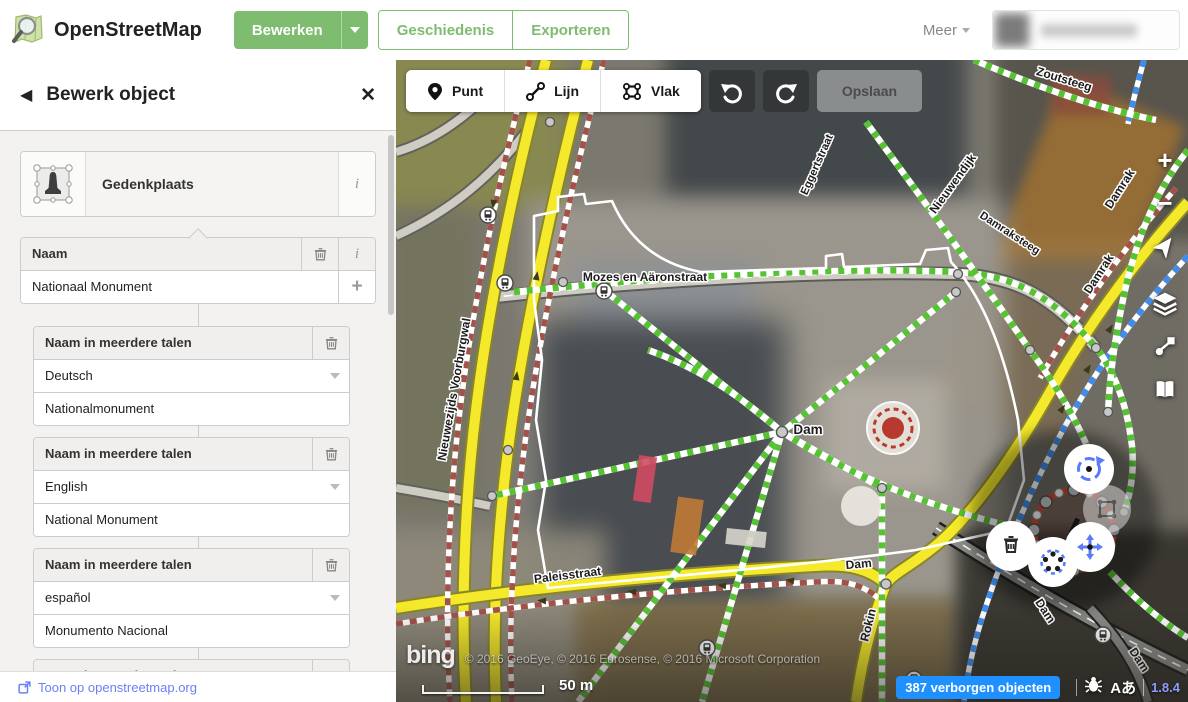 The height and width of the screenshot is (702, 1188). What do you see at coordinates (445, 30) in the screenshot?
I see `history-button: Geschiedenis` at bounding box center [445, 30].